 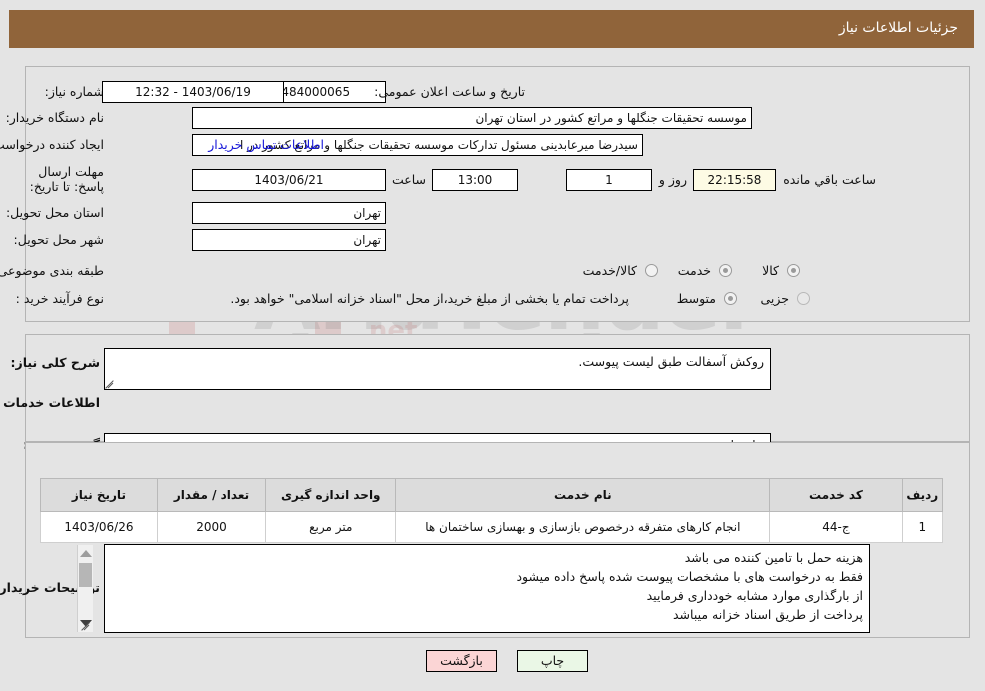 What do you see at coordinates (553, 661) in the screenshot?
I see `print-button: چاپ` at bounding box center [553, 661].